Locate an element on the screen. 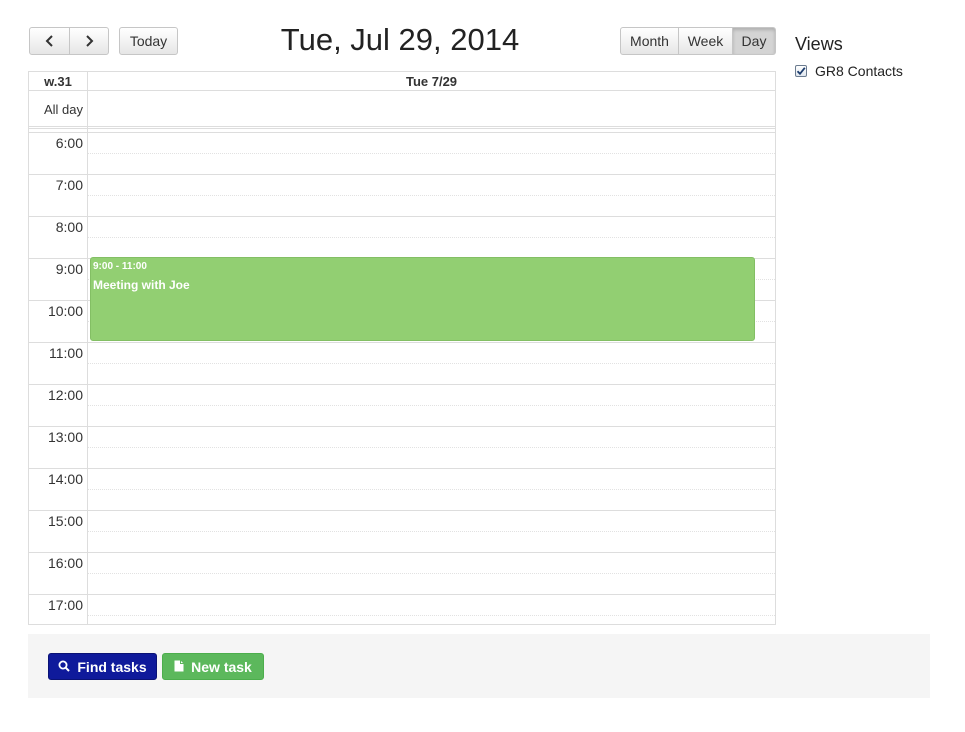 The height and width of the screenshot is (732, 965). week-number: w.31 is located at coordinates (58, 81).